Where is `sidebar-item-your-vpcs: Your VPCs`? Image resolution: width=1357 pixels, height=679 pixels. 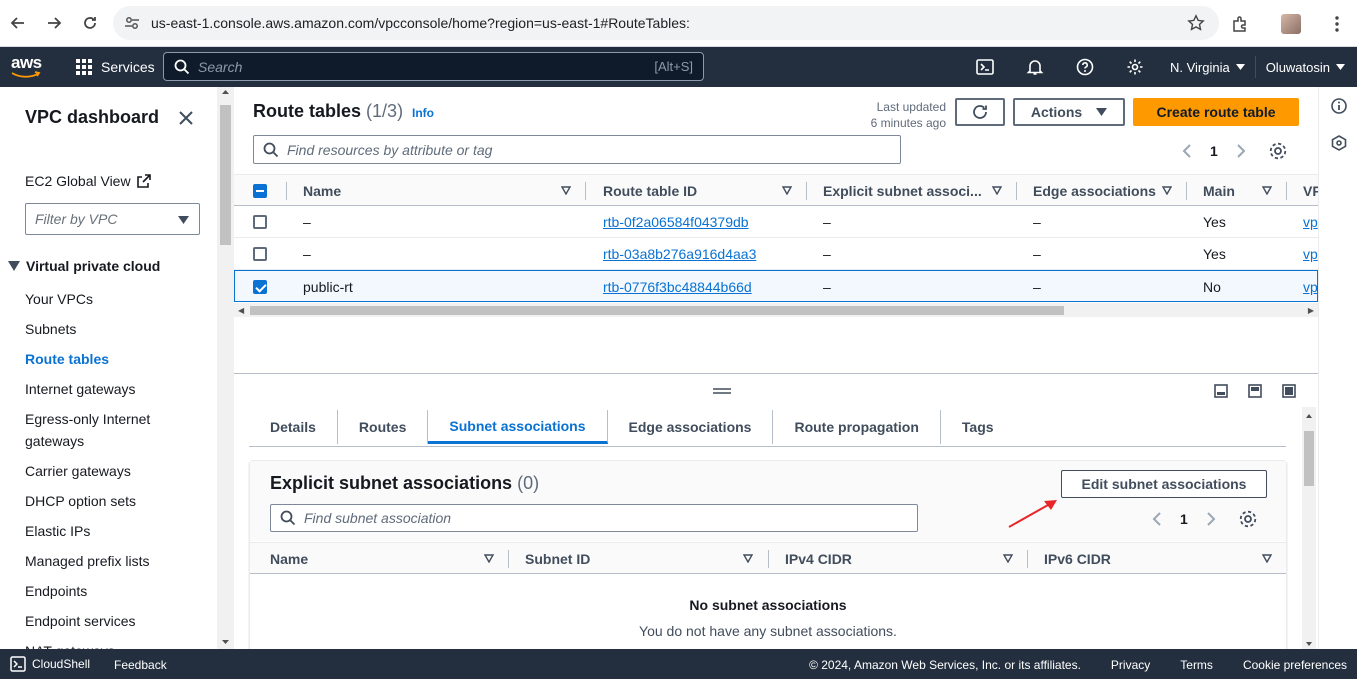 sidebar-item-your-vpcs: Your VPCs is located at coordinates (115, 299).